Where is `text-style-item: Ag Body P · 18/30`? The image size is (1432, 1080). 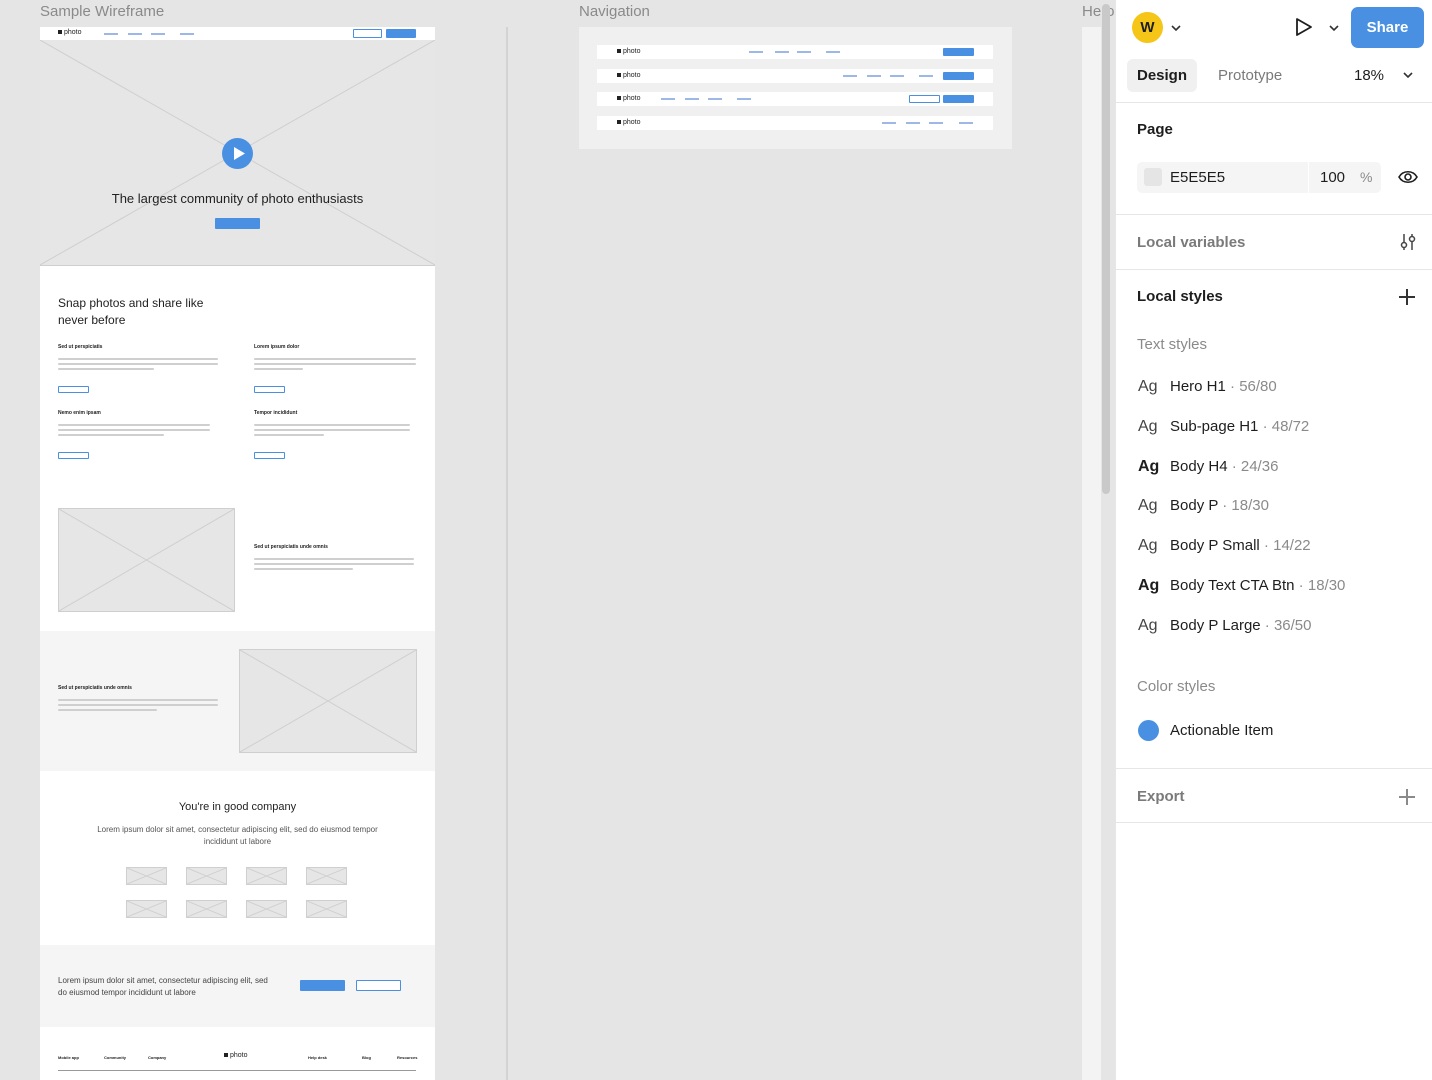 text-style-item: Ag Body P · 18/30 is located at coordinates (1203, 508).